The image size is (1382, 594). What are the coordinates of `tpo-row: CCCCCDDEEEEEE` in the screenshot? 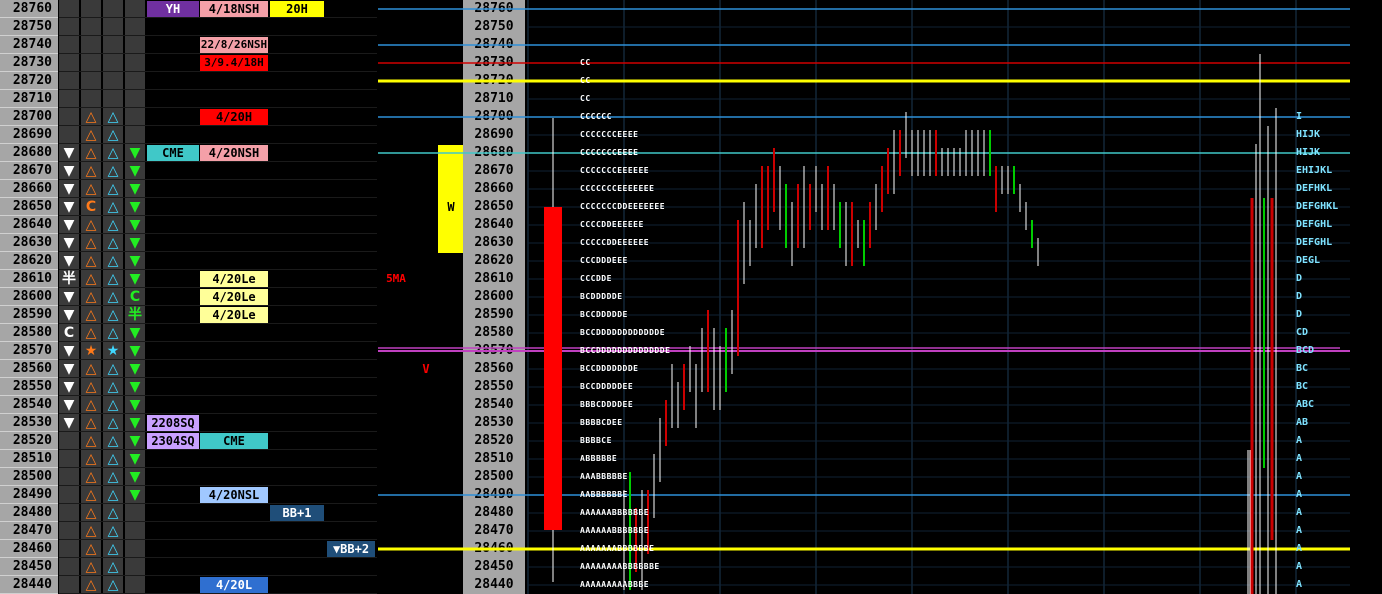 It's located at (615, 242).